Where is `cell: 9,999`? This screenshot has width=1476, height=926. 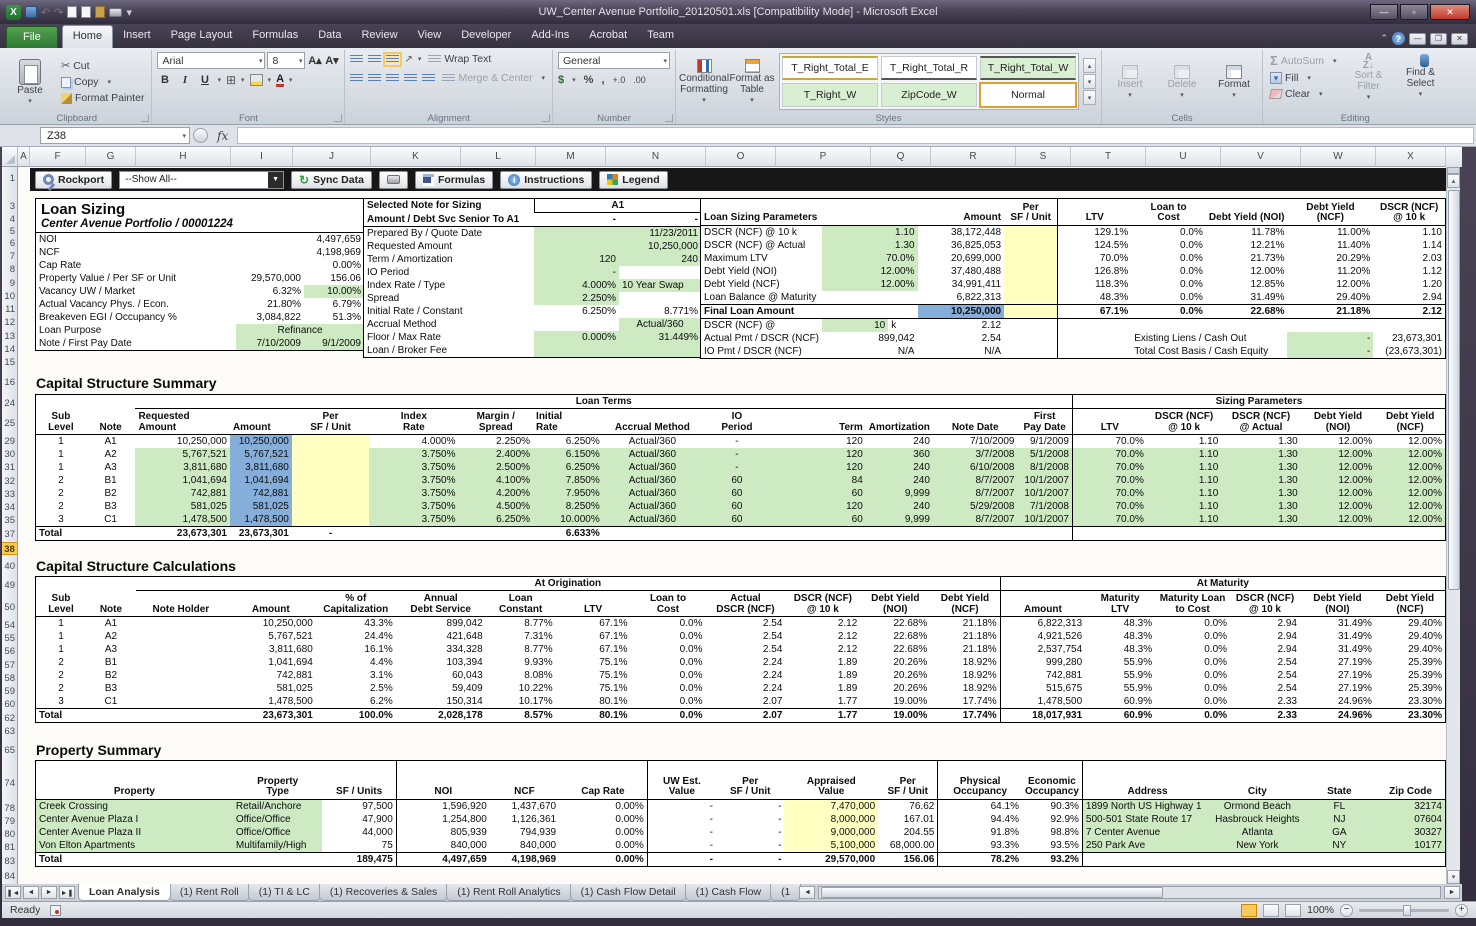 cell: 9,999 is located at coordinates (899, 493).